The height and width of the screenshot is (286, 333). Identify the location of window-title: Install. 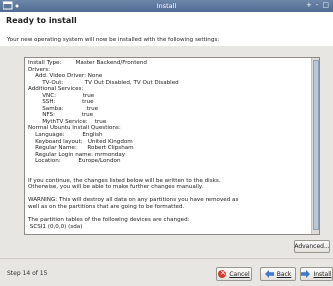
(166, 6).